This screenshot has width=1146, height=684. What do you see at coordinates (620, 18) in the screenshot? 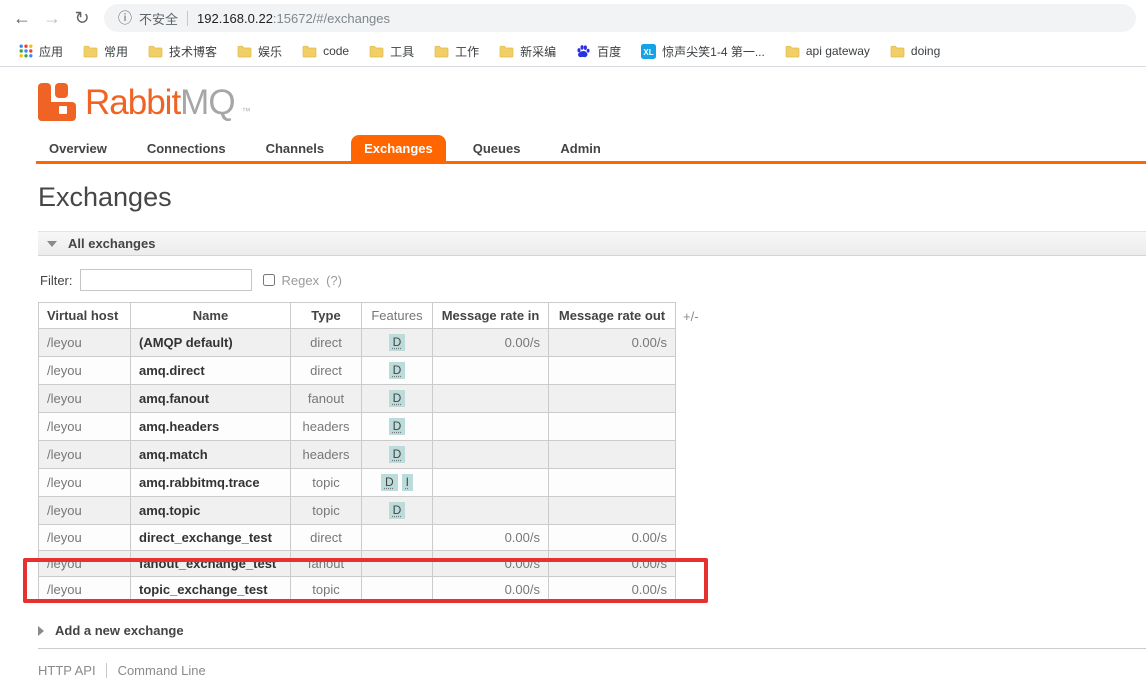
I see `address-bar: ⓘ 不安全 192.168.0.22:15672/#/exchanges` at bounding box center [620, 18].